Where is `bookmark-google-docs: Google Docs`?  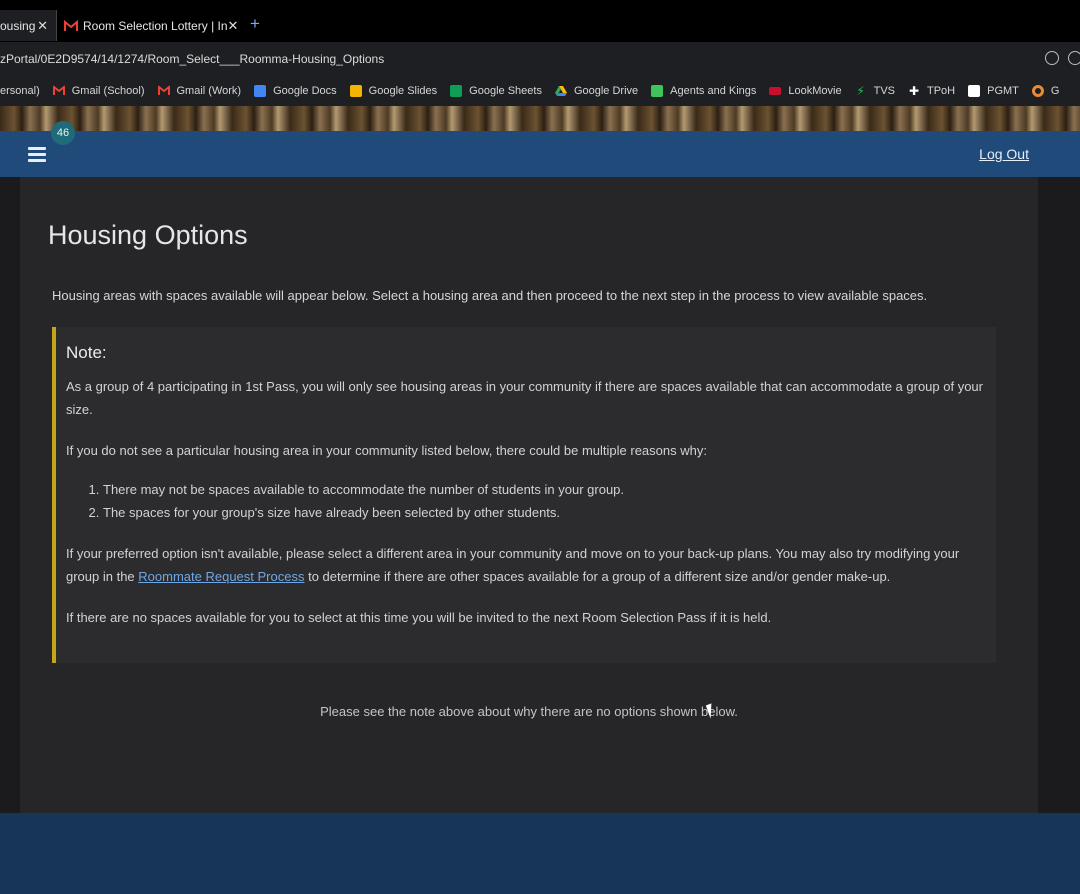
bookmark-google-docs: Google Docs is located at coordinates (295, 91).